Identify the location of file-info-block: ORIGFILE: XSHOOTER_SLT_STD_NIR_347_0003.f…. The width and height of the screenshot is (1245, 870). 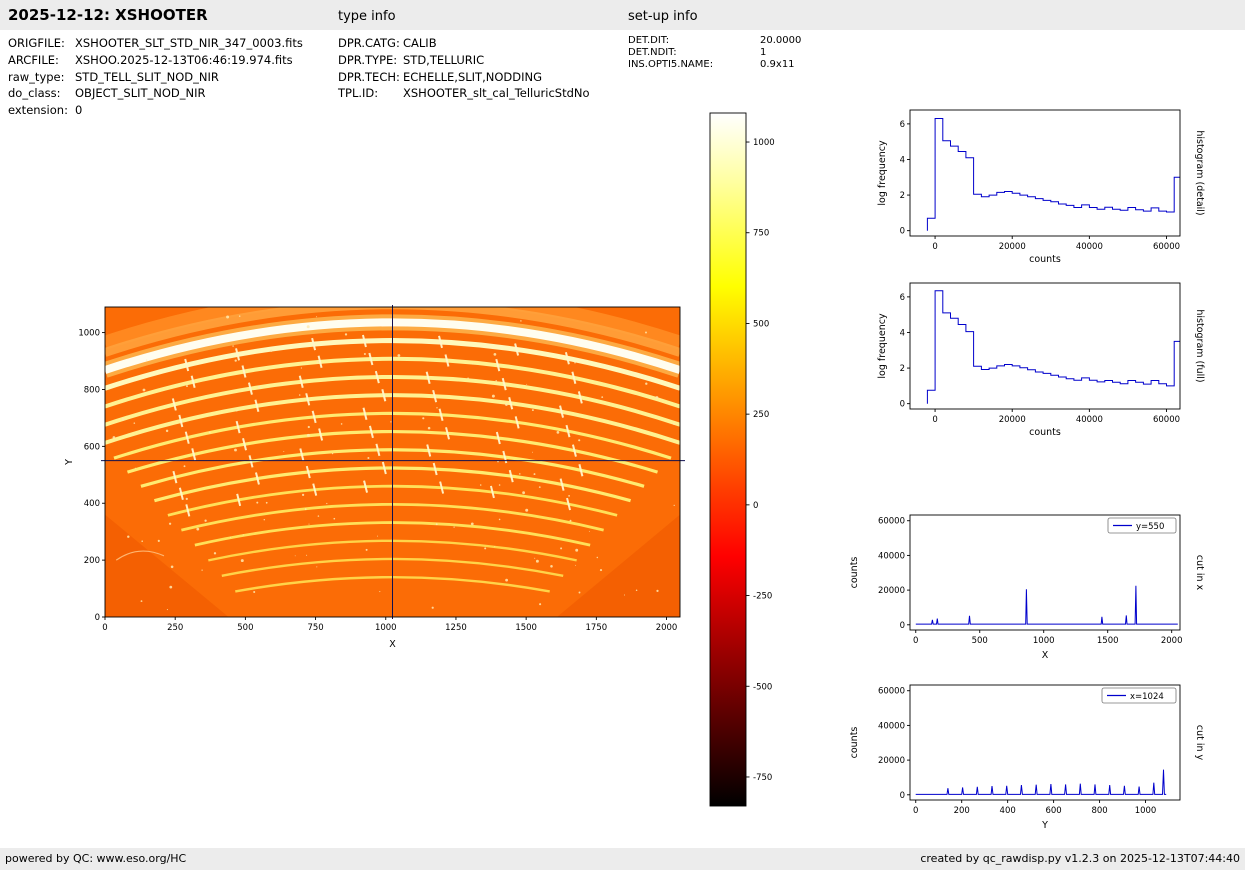
(155, 78).